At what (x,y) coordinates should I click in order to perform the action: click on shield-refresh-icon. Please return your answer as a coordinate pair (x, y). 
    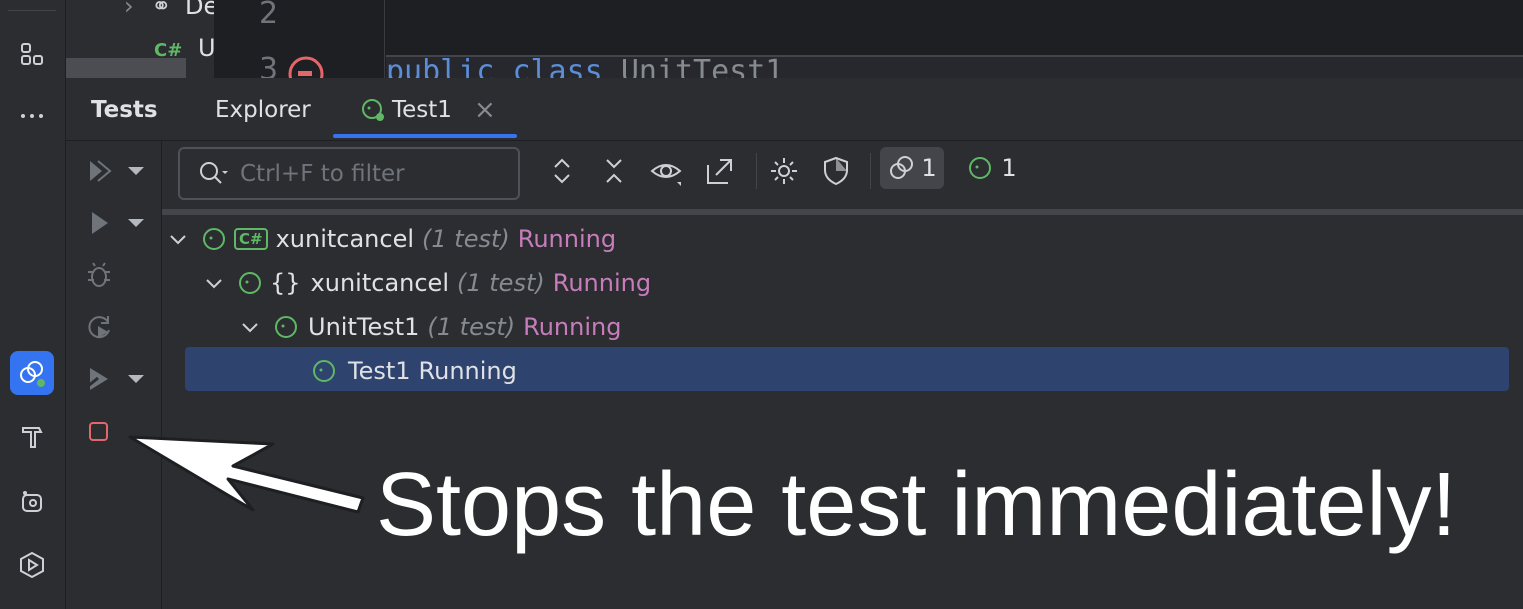
    Looking at the image, I should click on (836, 171).